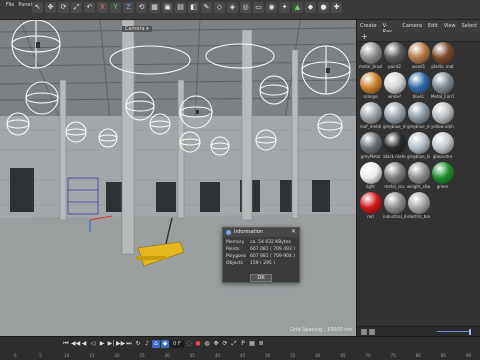 The width and height of the screenshot is (480, 360). I want to click on keyframe-select-icon: ◆, so click(165, 344).